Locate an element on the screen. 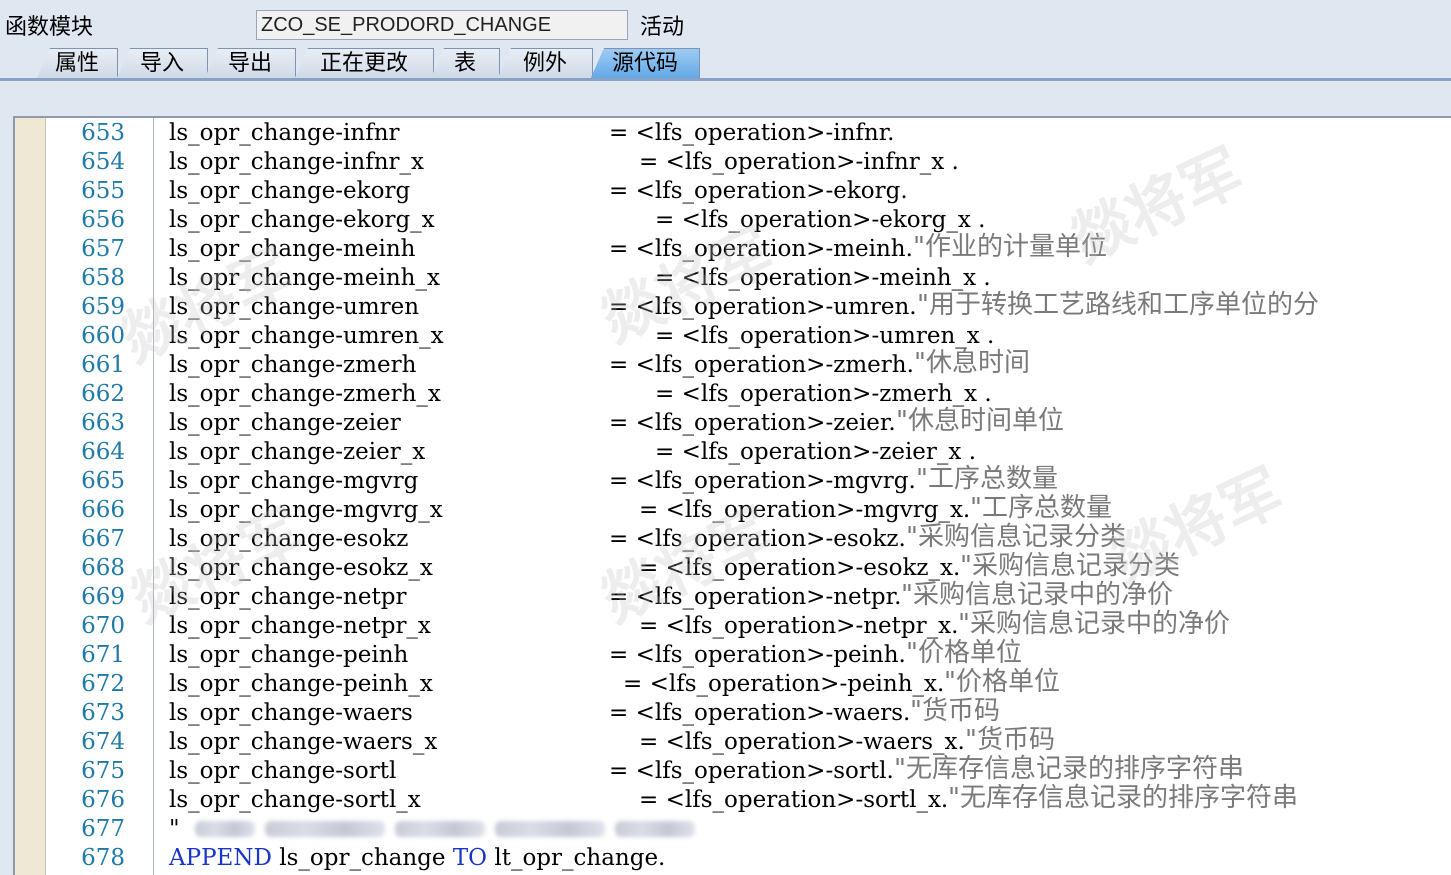 This screenshot has height=875, width=1451. code-comment: "休息时间单位 is located at coordinates (980, 421).